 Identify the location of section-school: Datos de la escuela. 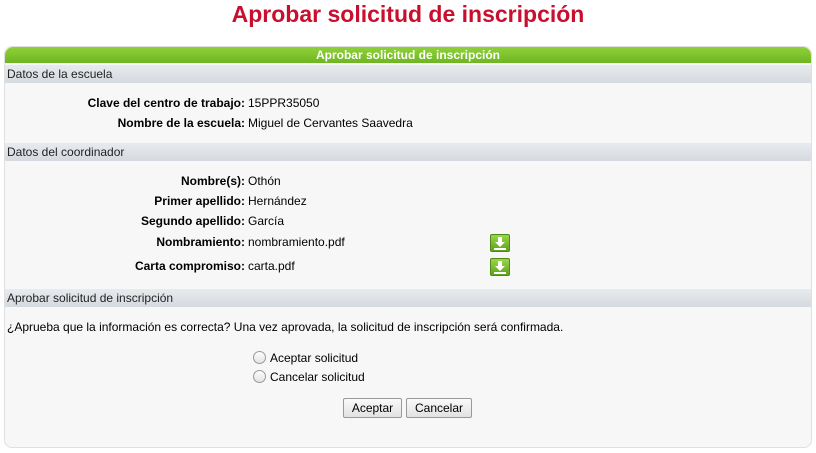
(408, 74).